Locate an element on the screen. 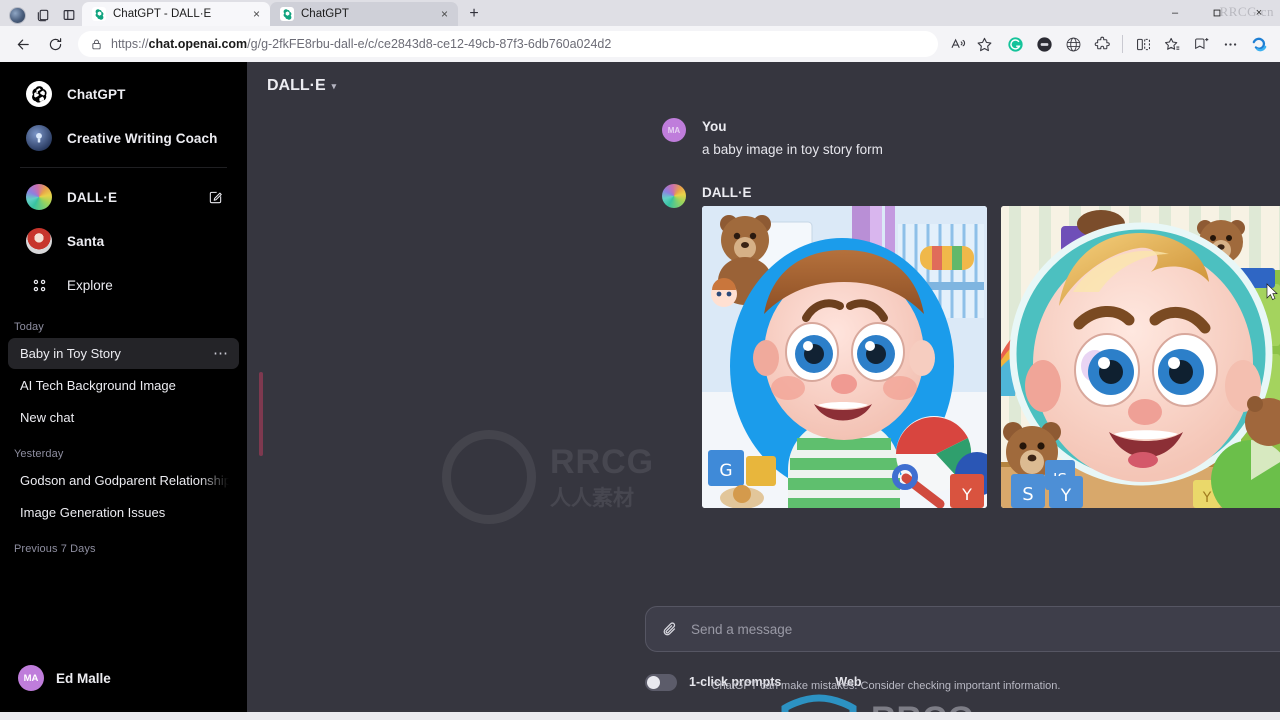 The width and height of the screenshot is (1280, 720). sidebar-gpt-label: DALL·E is located at coordinates (92, 197).